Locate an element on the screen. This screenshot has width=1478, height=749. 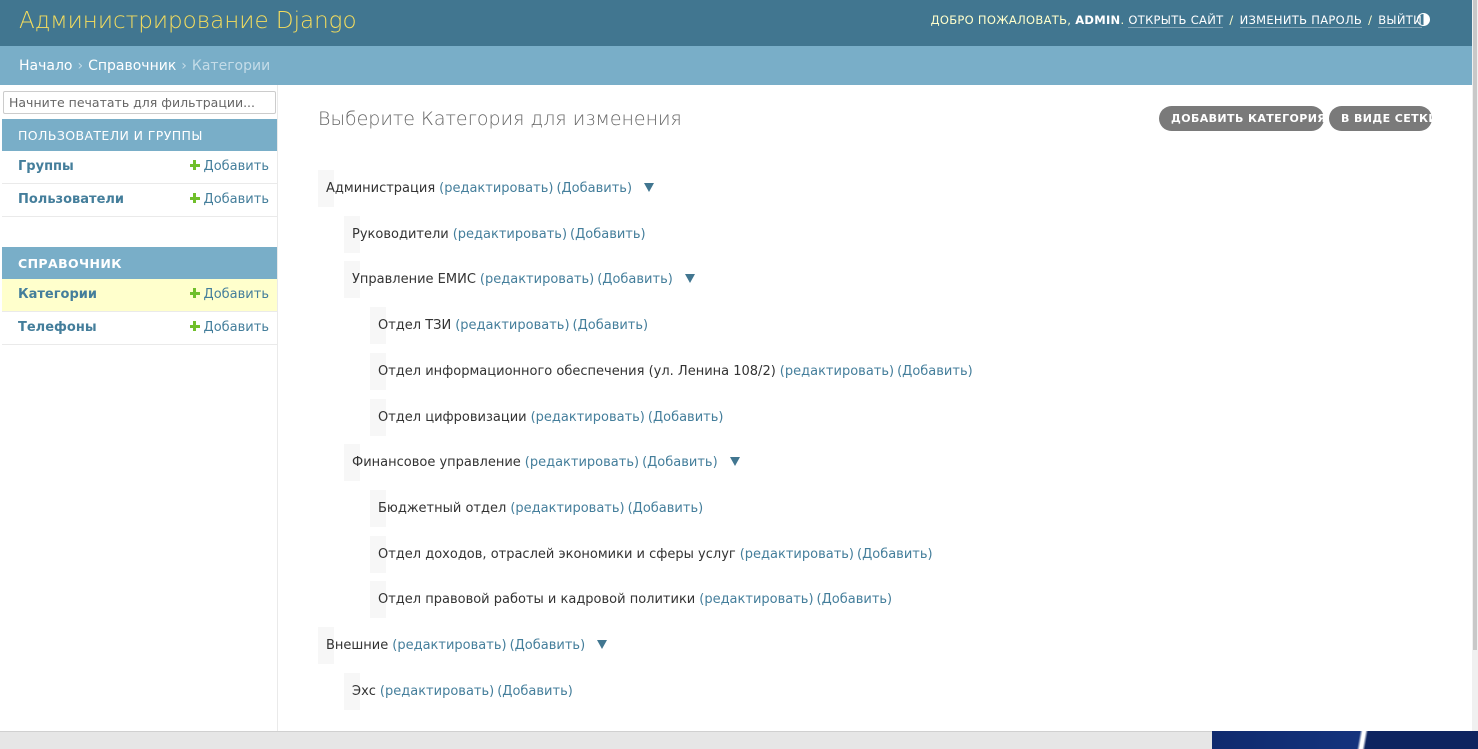
tree-row: Внешние (редактировать) (Добавить) is located at coordinates (463, 645).